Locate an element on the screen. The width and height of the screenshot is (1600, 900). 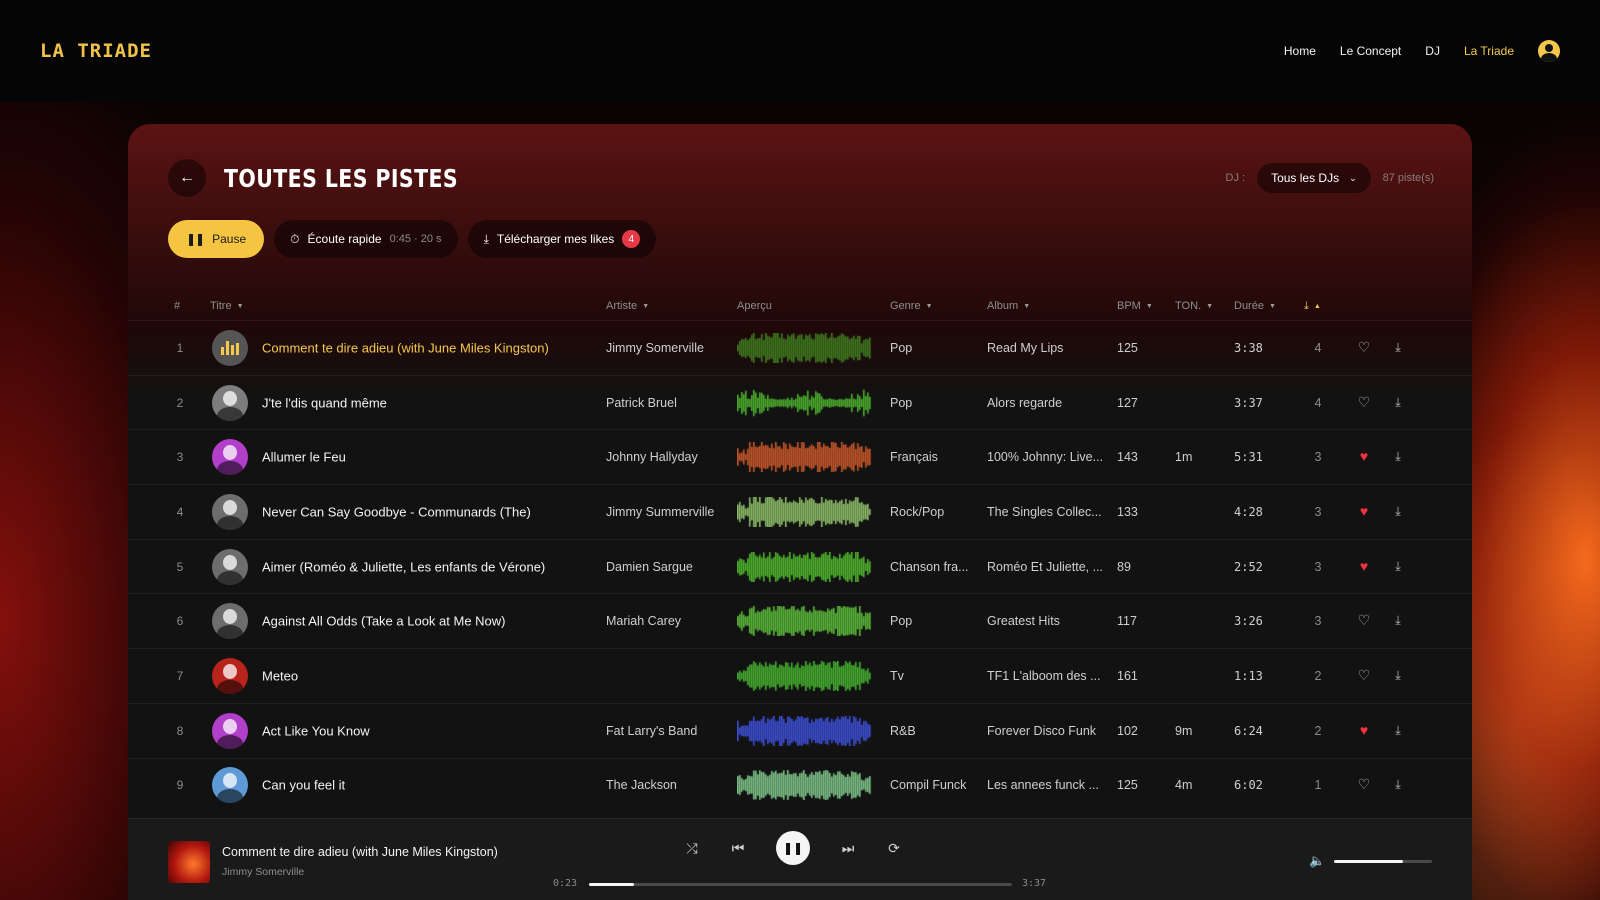
user-avatar-icon is located at coordinates (1549, 51).